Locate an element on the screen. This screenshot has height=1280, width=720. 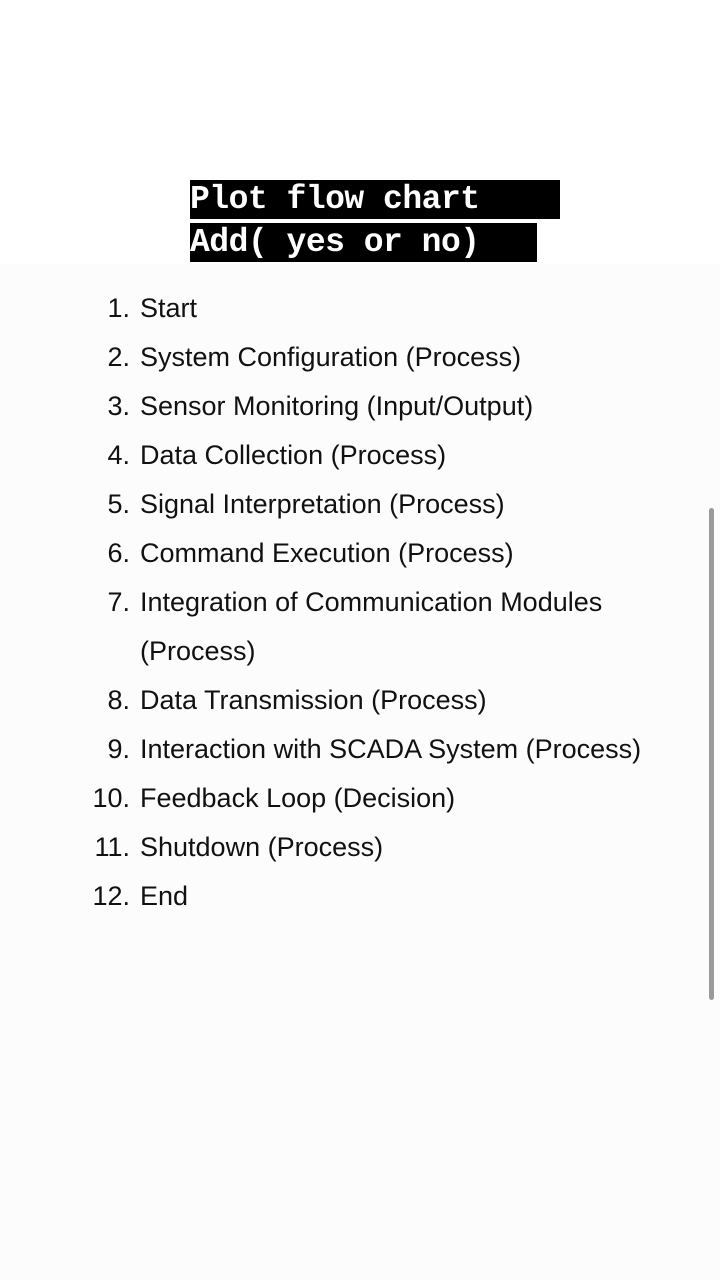
list-item: 10. Feedback Loop (Decision) is located at coordinates (350, 798).